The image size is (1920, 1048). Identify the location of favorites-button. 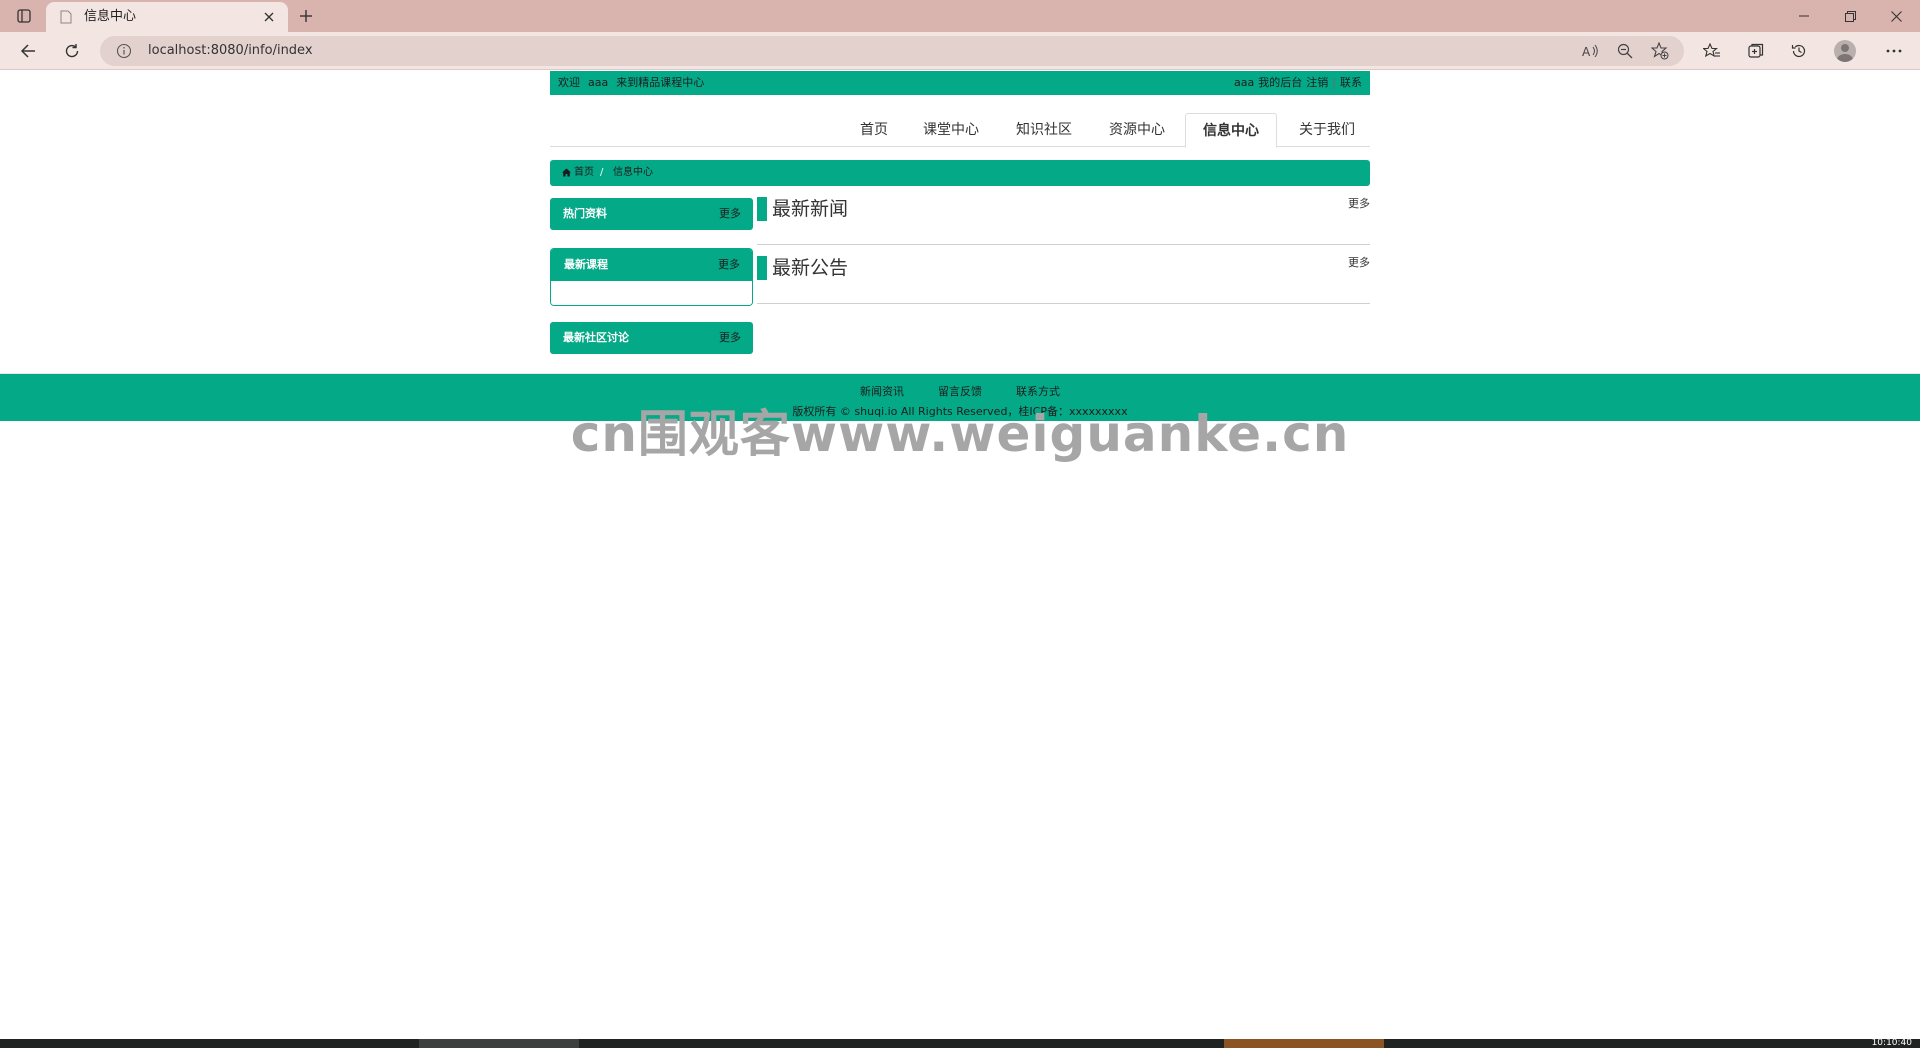
(1712, 51).